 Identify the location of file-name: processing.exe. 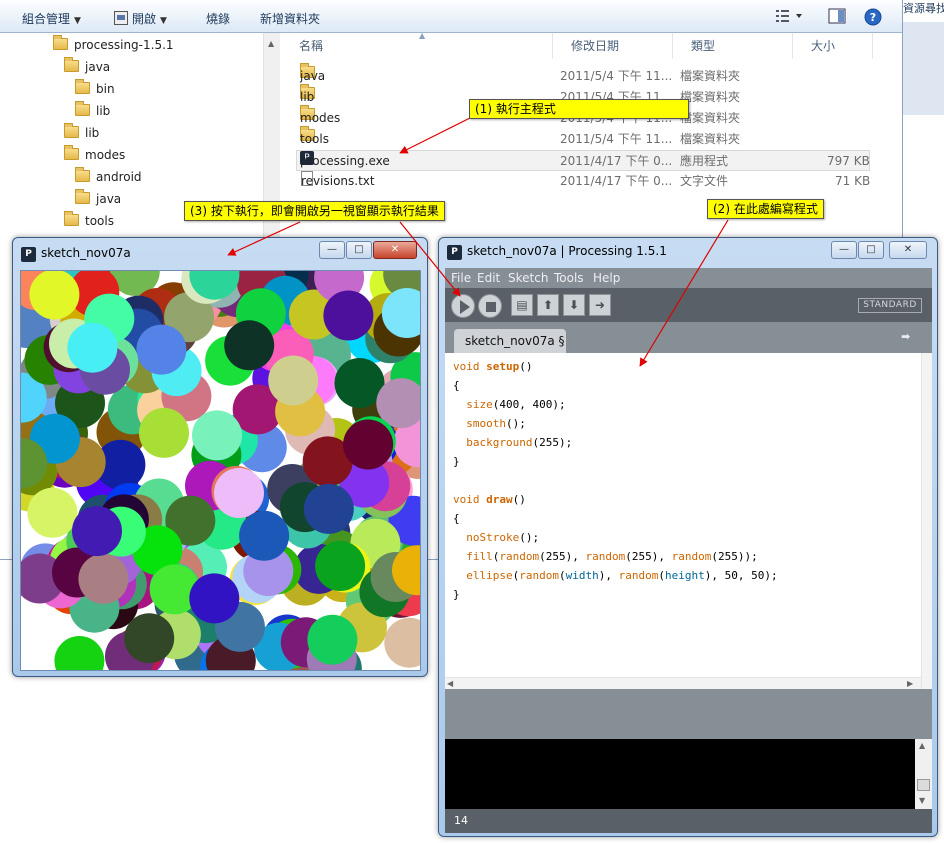
(345, 161).